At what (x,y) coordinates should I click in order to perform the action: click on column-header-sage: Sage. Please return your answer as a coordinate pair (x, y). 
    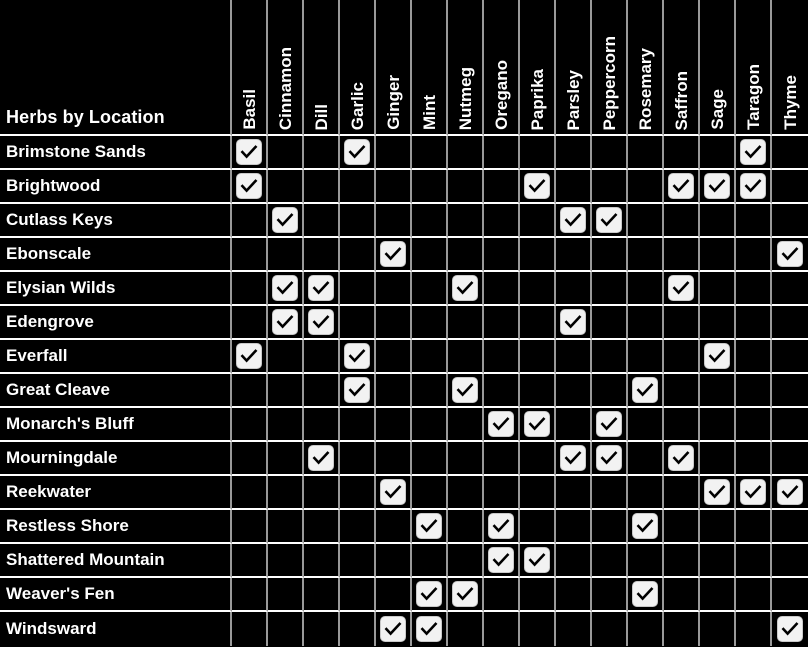
    Looking at the image, I should click on (718, 68).